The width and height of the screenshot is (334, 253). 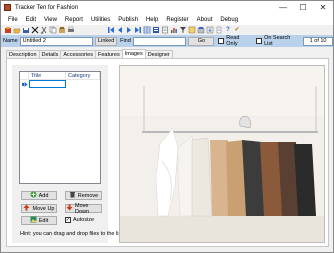 I want to click on last-record-icon, so click(x=138, y=30).